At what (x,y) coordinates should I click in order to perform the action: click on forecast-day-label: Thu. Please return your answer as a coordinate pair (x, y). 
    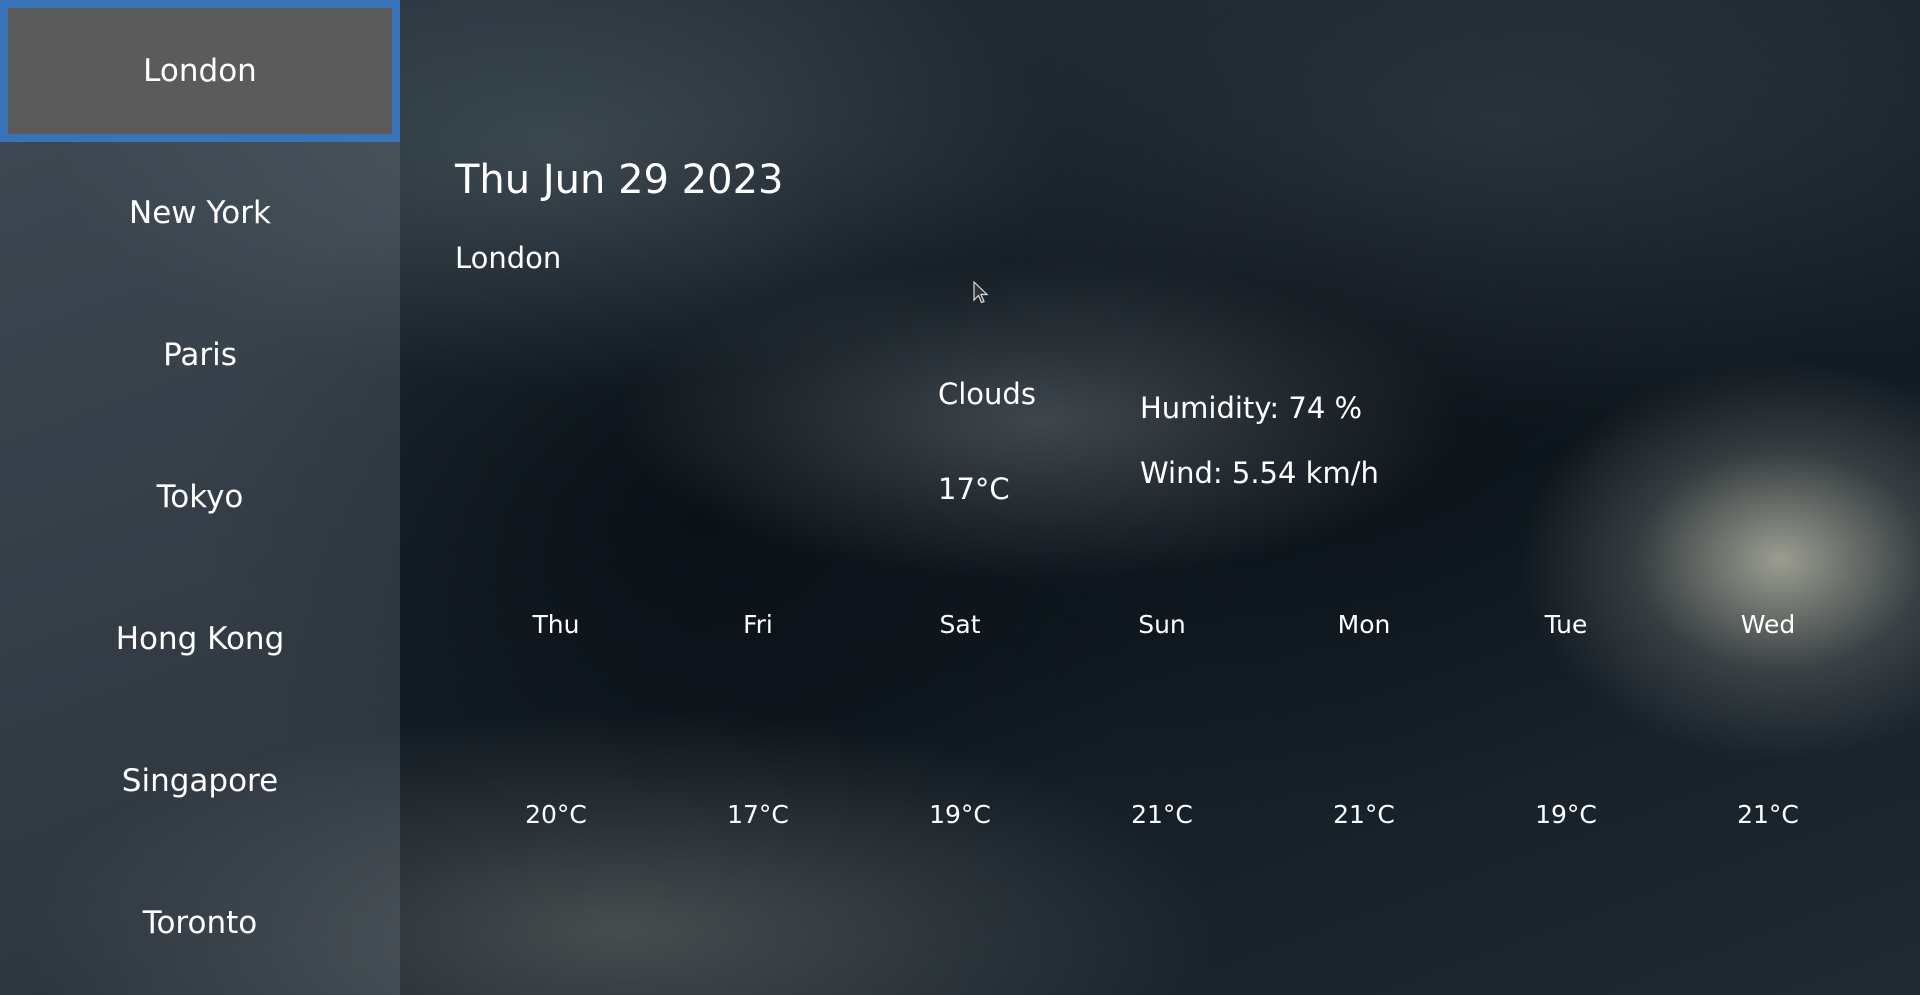
    Looking at the image, I should click on (556, 624).